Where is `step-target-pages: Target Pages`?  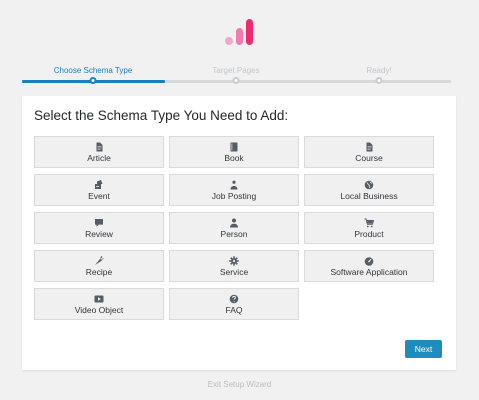 step-target-pages: Target Pages is located at coordinates (235, 70).